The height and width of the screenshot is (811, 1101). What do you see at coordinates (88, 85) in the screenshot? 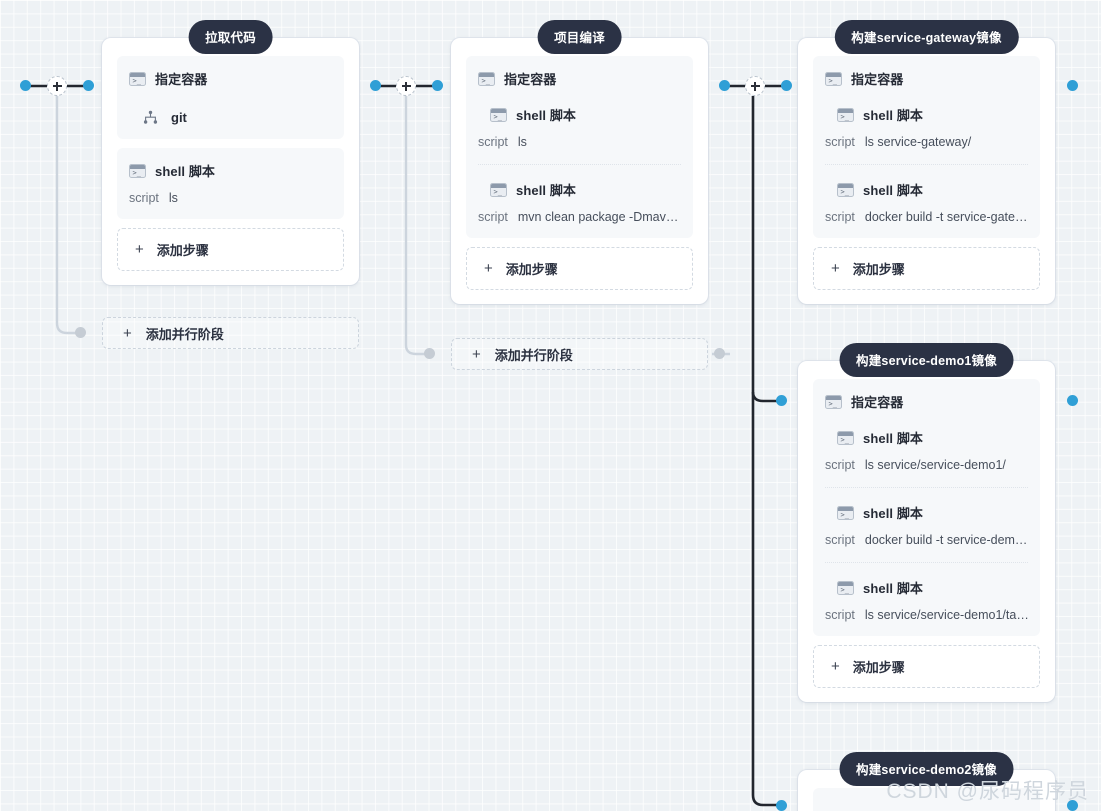
I see `stage-1-input-dot` at bounding box center [88, 85].